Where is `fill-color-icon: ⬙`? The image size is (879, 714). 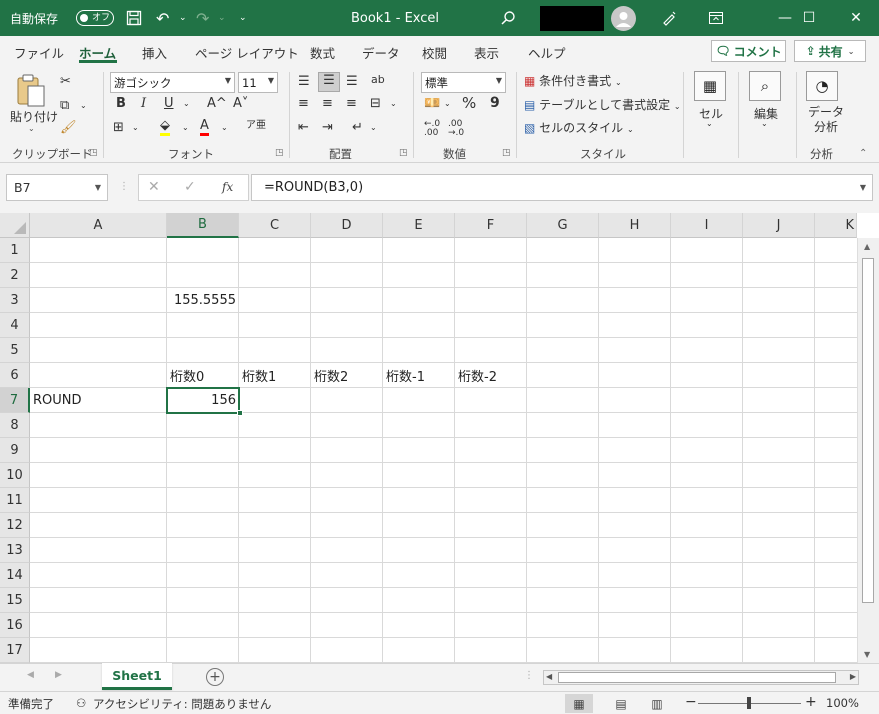 fill-color-icon: ⬙ is located at coordinates (165, 127).